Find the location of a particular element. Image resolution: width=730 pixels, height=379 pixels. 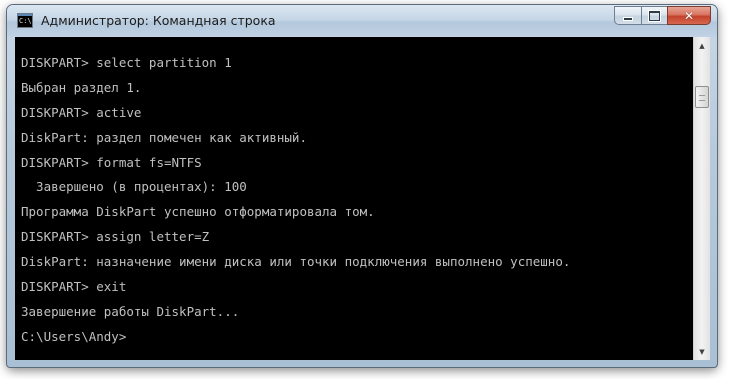

minimize-icon is located at coordinates (628, 18).